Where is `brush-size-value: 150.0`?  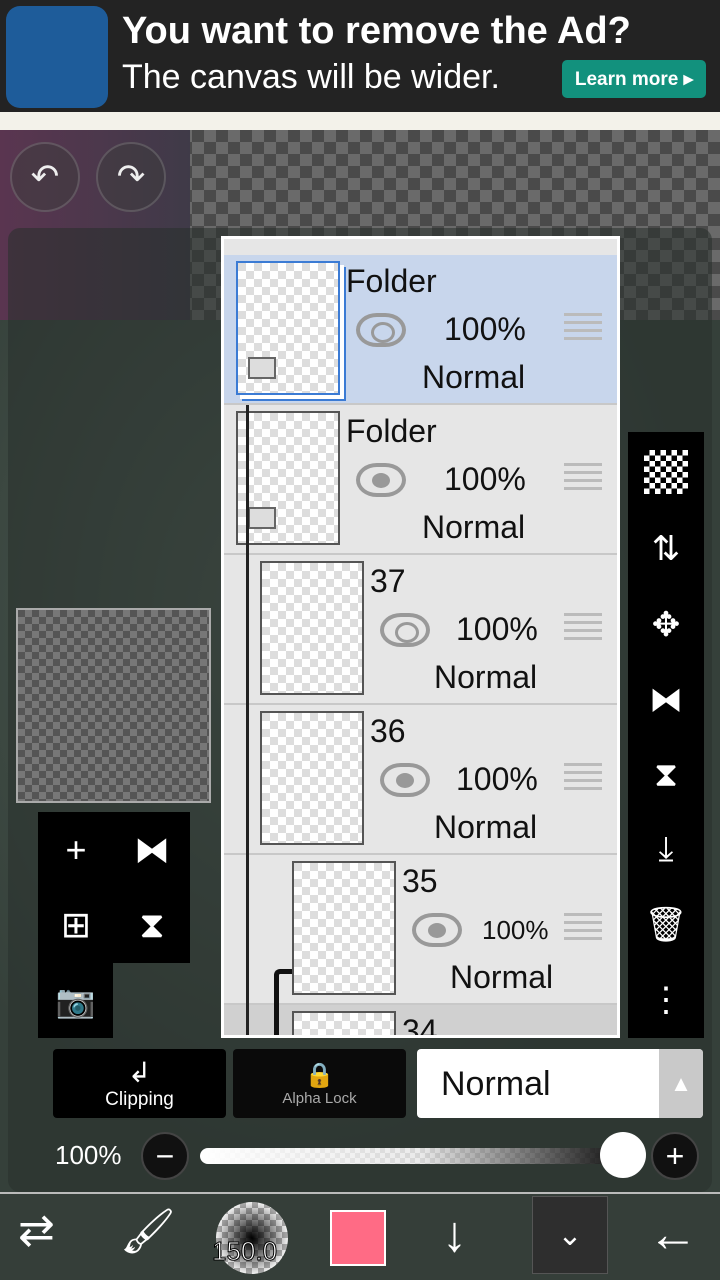
brush-size-value: 150.0 is located at coordinates (244, 1251).